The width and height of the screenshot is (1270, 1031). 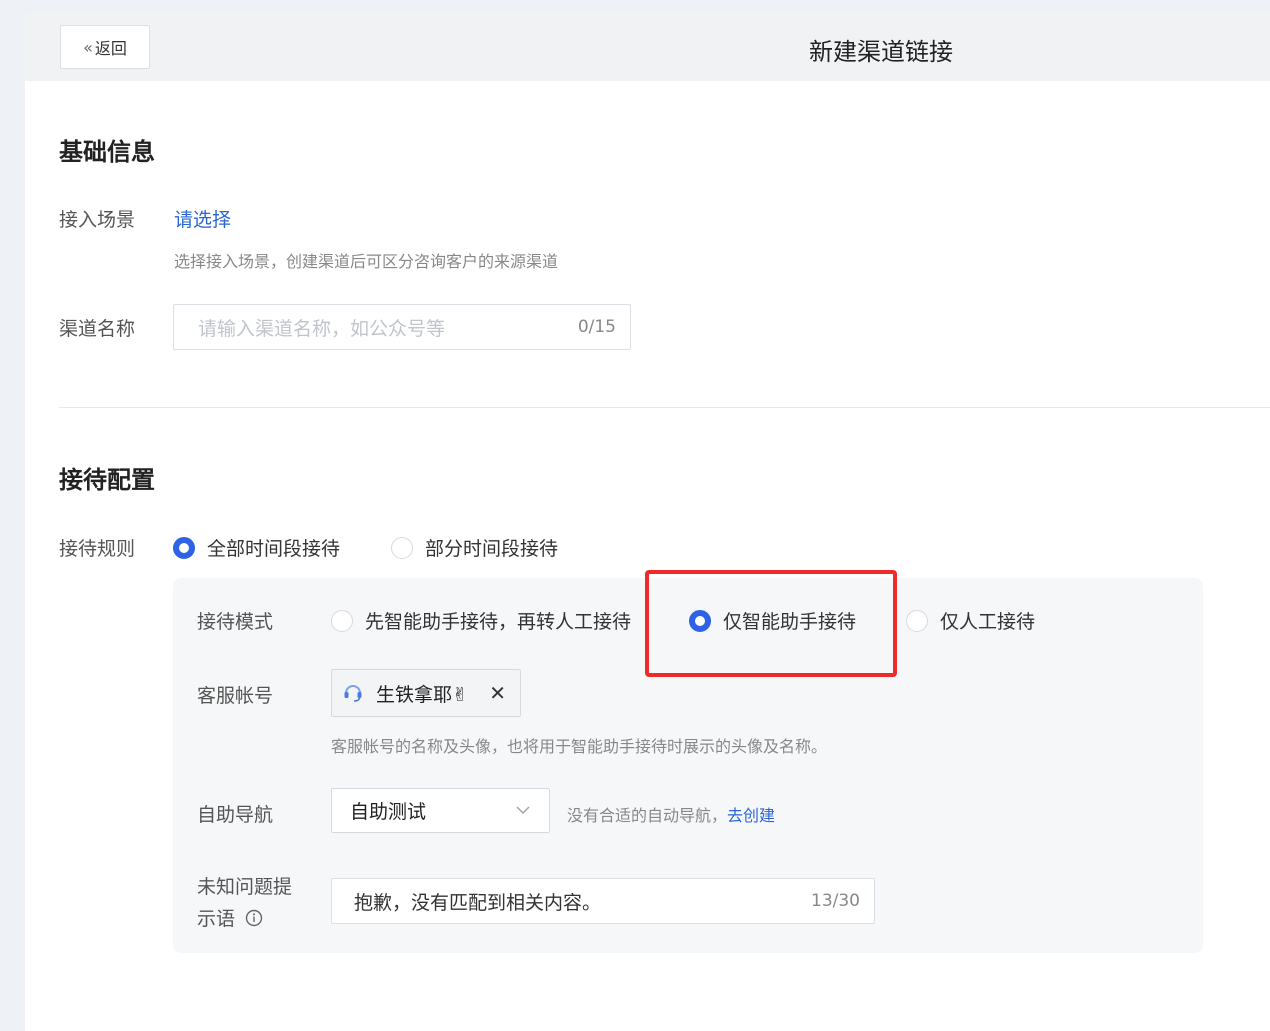 I want to click on radio-rule-all-time: 全部时间段接待, so click(x=256, y=547).